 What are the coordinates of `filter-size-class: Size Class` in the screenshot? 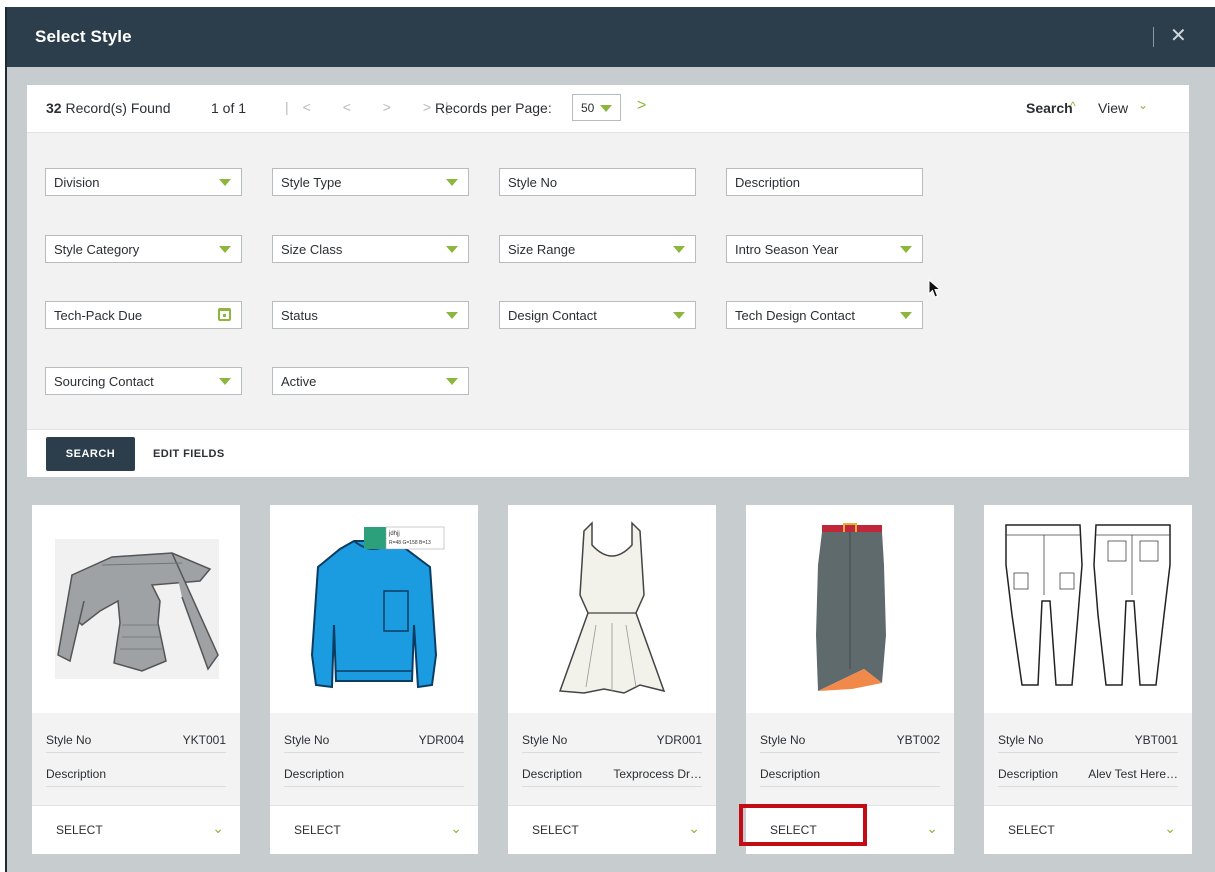 It's located at (370, 249).